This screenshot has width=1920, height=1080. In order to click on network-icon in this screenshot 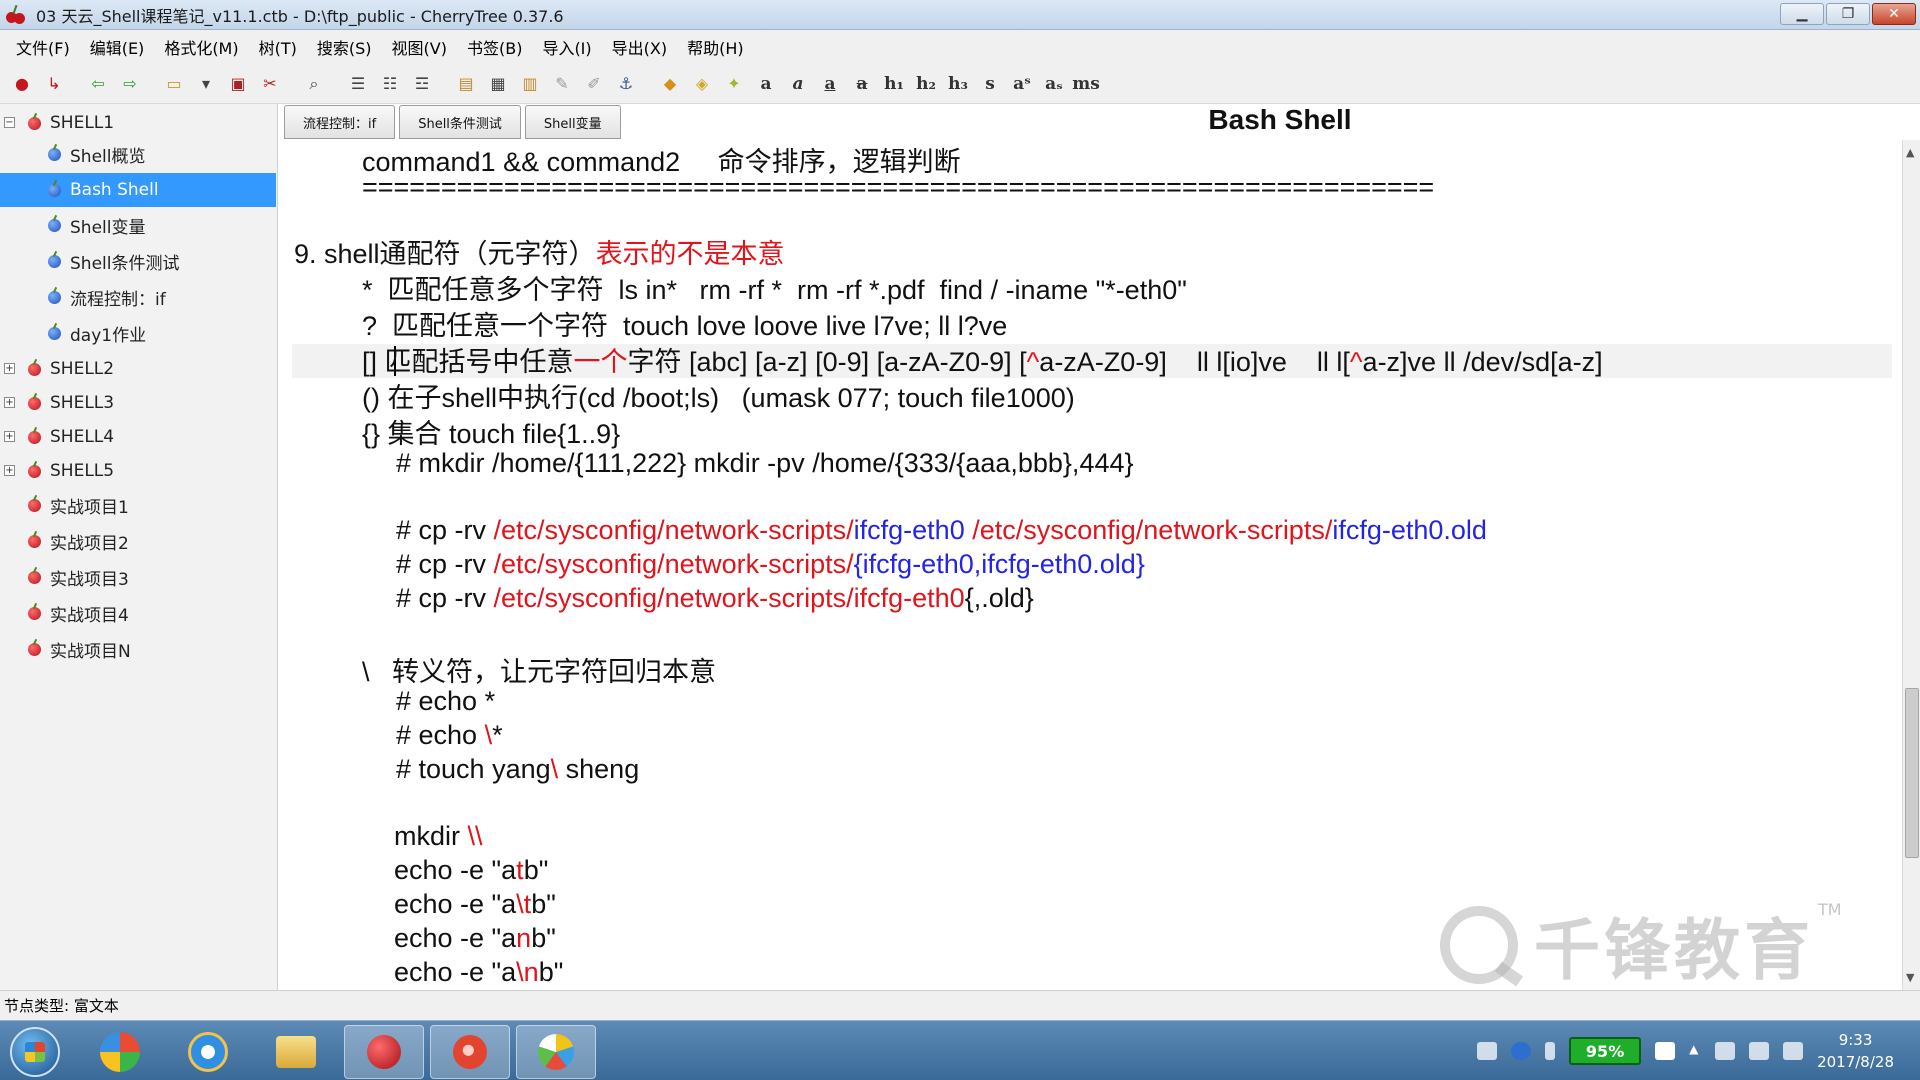, I will do `click(1759, 1051)`.